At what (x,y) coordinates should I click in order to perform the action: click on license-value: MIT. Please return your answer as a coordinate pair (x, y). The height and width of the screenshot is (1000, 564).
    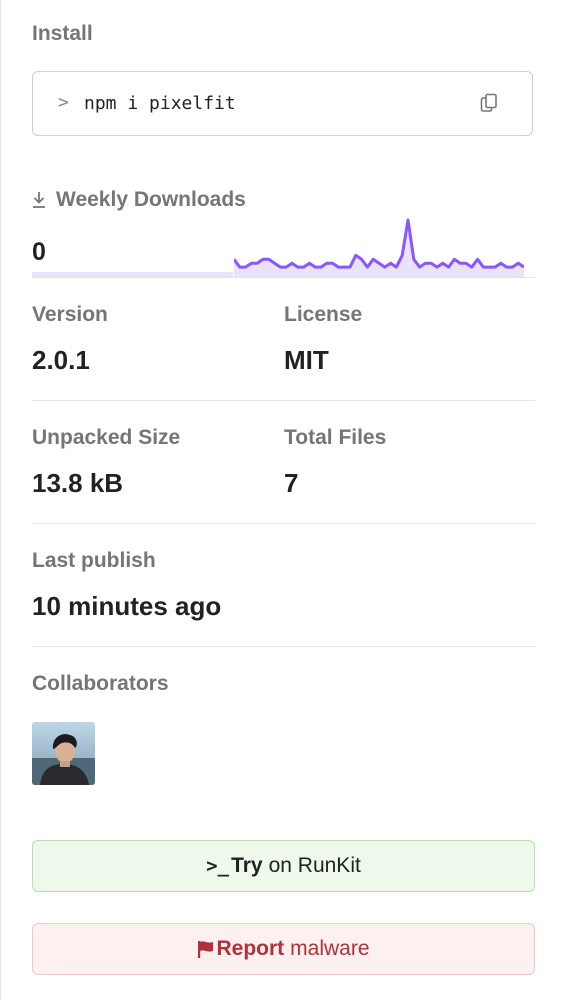
    Looking at the image, I should click on (306, 360).